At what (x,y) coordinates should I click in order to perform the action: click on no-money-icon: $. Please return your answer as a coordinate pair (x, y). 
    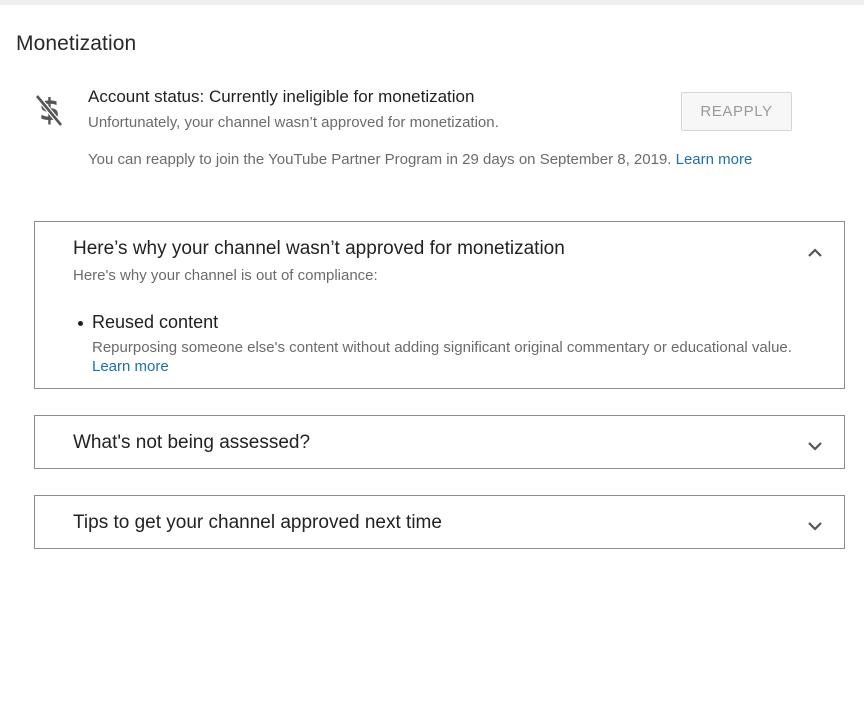
    Looking at the image, I should click on (49, 110).